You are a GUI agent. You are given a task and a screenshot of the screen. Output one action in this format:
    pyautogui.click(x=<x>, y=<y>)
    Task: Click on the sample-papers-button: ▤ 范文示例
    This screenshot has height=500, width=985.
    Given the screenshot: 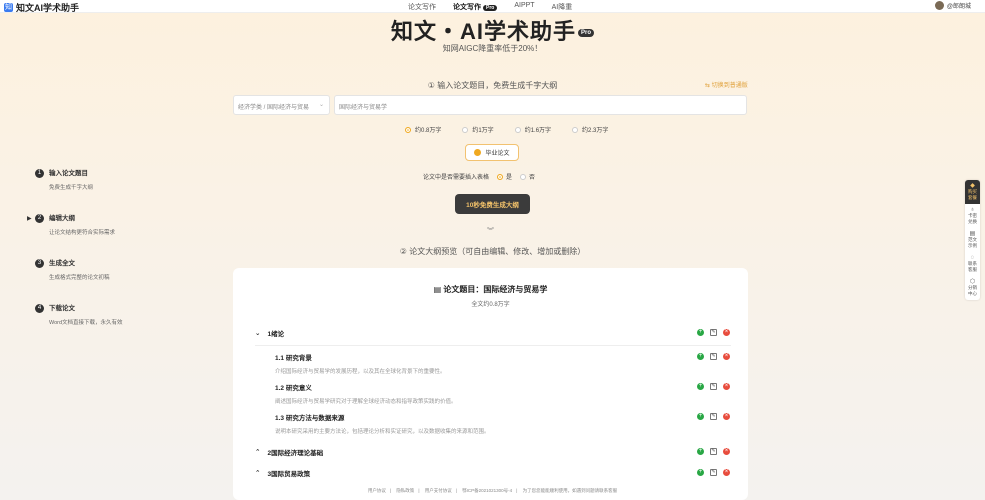 What is the action you would take?
    pyautogui.click(x=972, y=240)
    